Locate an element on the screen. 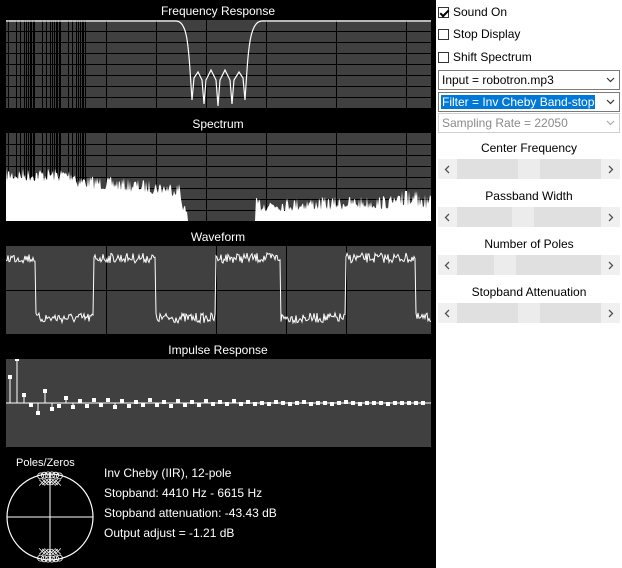  stop-display-checkbox: Stop Display is located at coordinates (479, 34).